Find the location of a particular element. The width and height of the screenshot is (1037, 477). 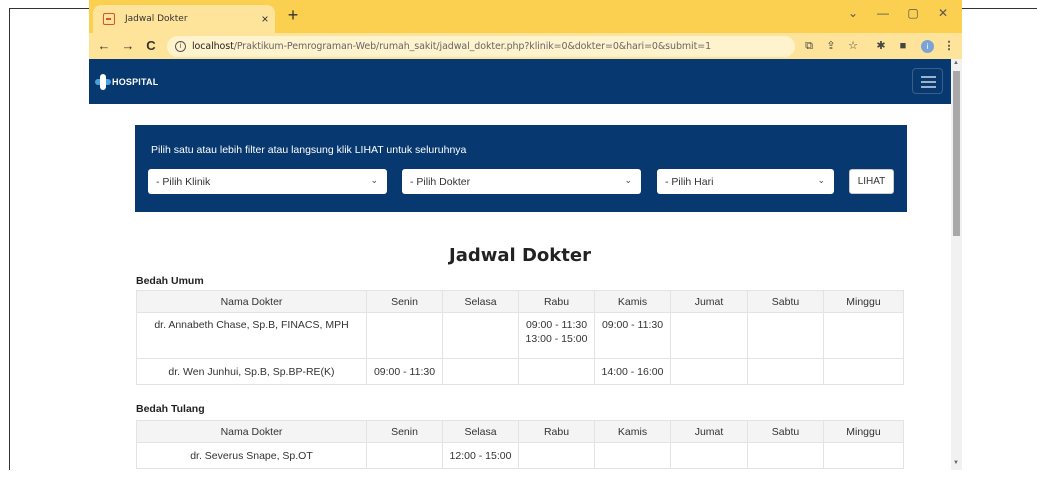

tab-search-icon: ⌄ is located at coordinates (853, 13).